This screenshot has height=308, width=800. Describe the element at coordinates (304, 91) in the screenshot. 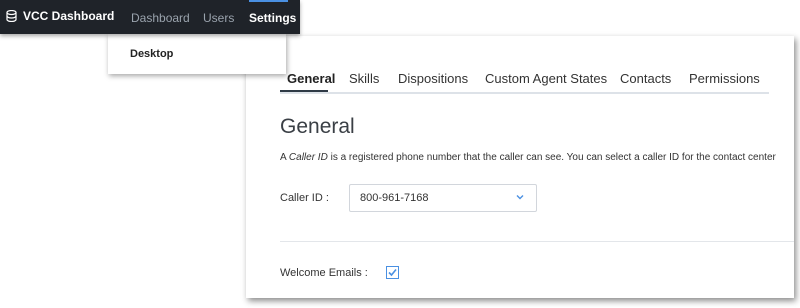

I see `active-tab-underline` at that location.